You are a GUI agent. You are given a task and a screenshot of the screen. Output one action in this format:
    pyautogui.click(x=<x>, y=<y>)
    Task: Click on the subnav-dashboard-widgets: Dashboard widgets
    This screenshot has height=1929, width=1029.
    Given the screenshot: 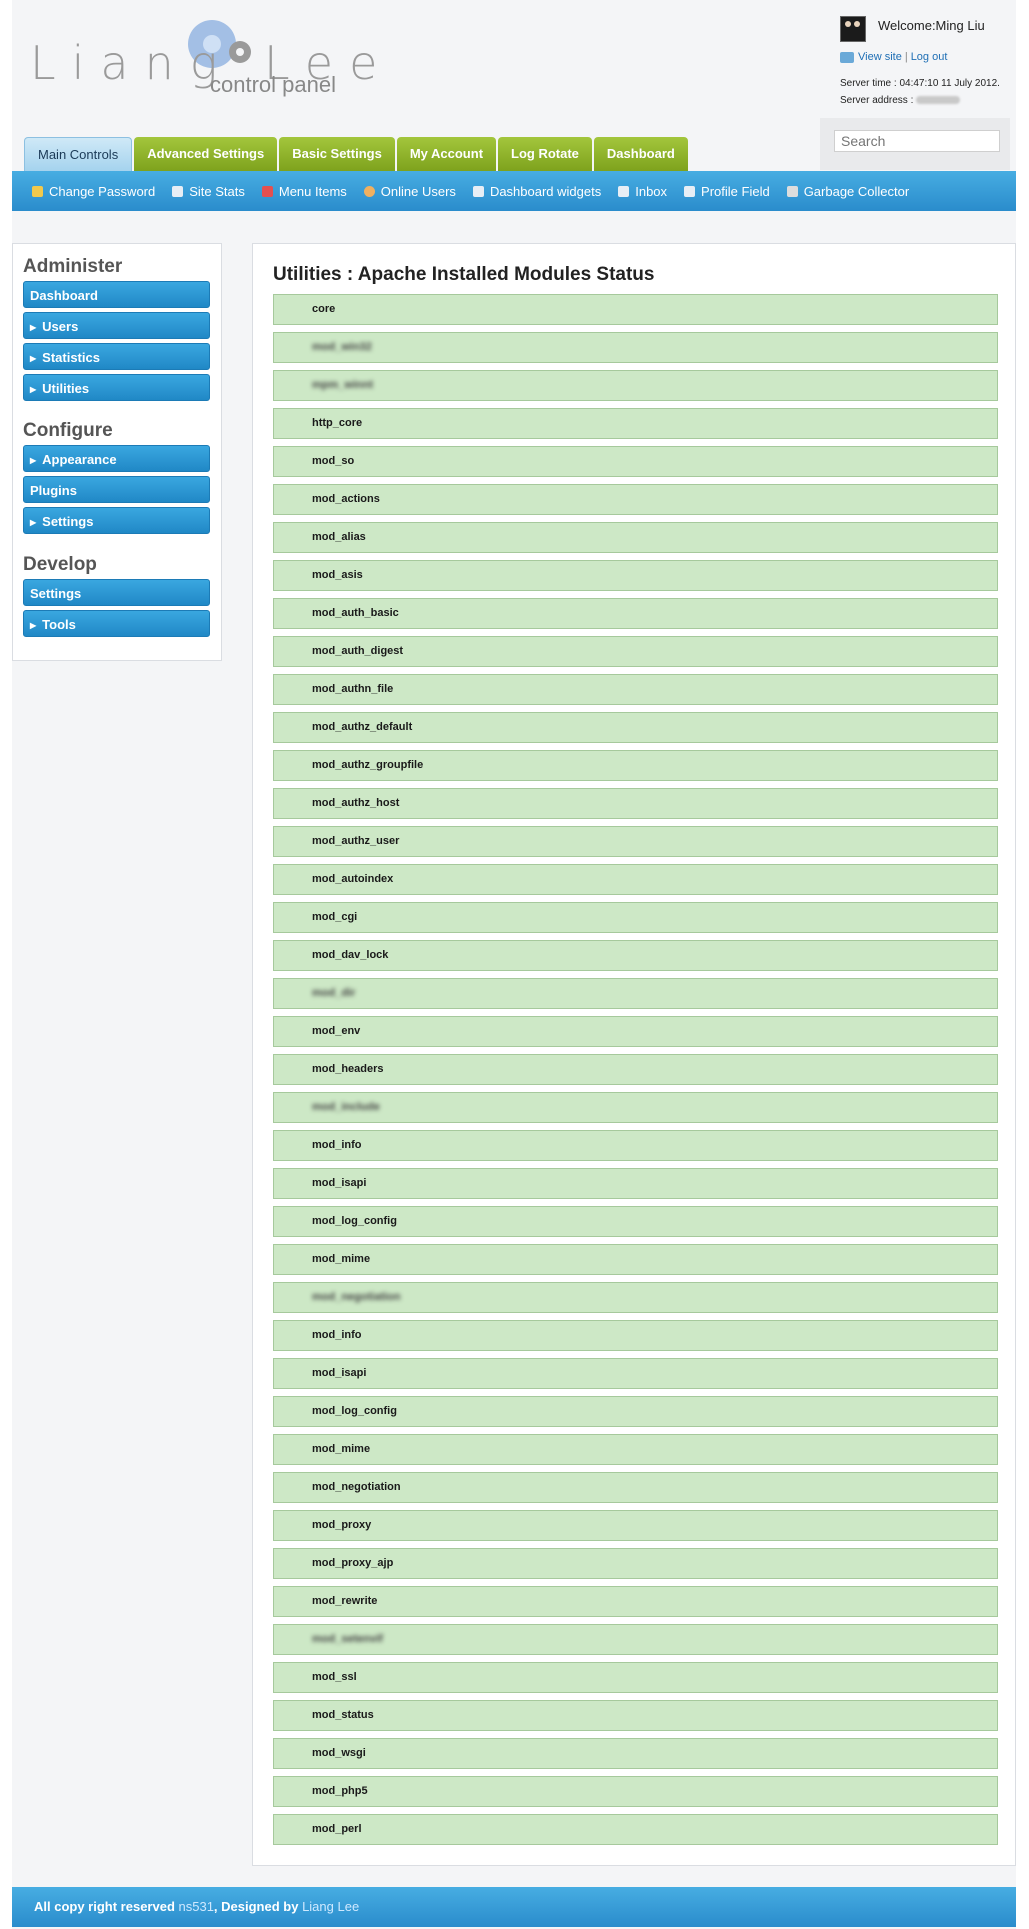 What is the action you would take?
    pyautogui.click(x=536, y=191)
    